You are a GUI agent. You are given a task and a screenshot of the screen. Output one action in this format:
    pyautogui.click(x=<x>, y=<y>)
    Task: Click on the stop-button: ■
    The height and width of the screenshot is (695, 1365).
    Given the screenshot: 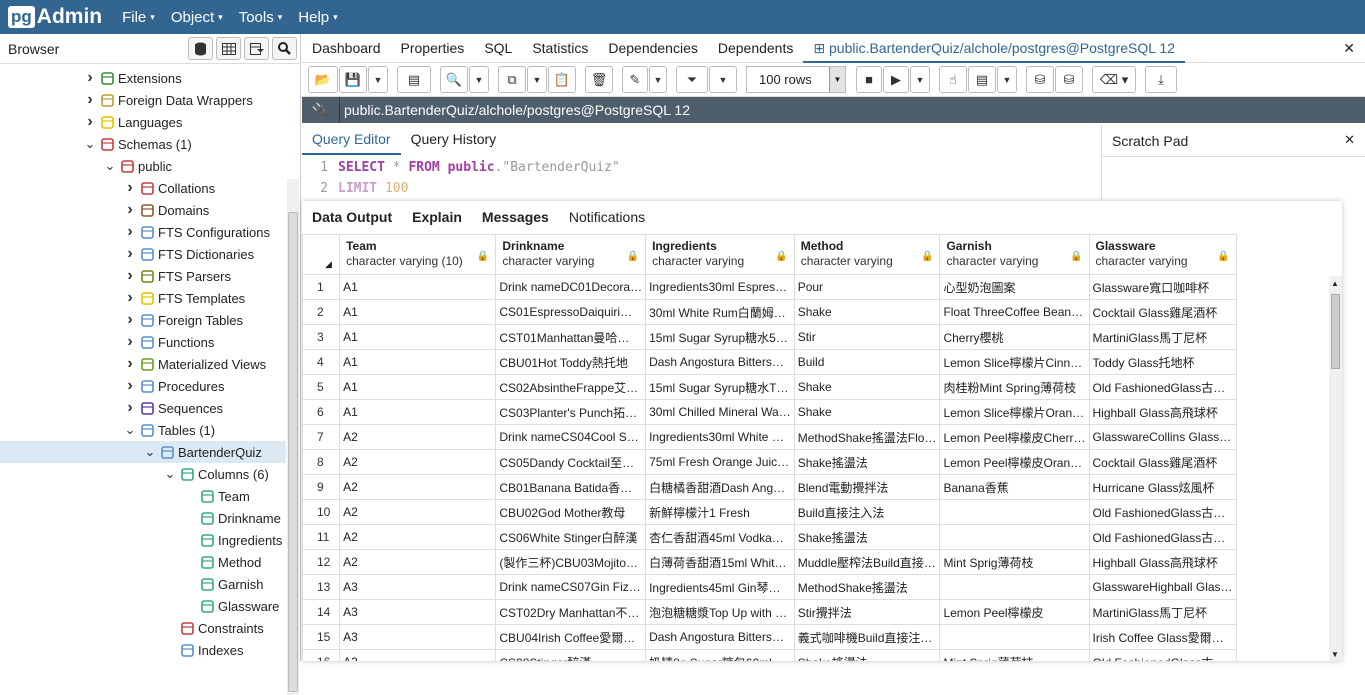 What is the action you would take?
    pyautogui.click(x=869, y=79)
    